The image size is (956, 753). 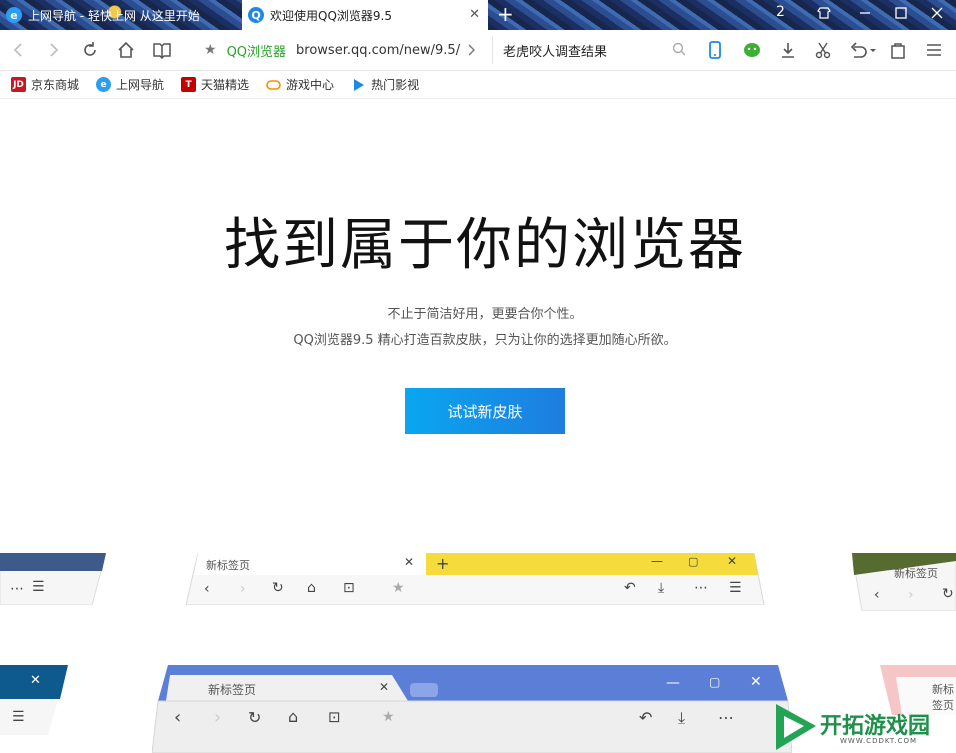 I want to click on back-icon, so click(x=18, y=50).